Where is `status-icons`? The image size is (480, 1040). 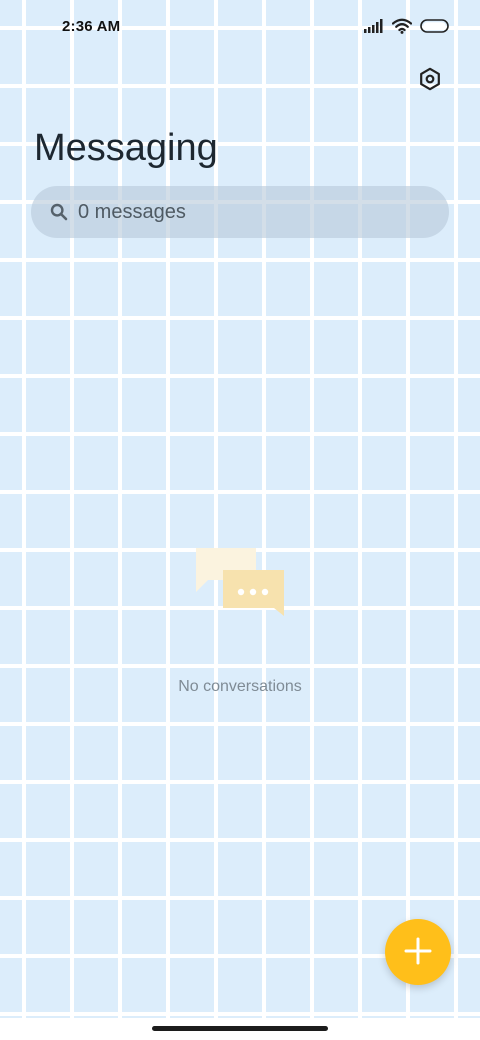
status-icons is located at coordinates (407, 28).